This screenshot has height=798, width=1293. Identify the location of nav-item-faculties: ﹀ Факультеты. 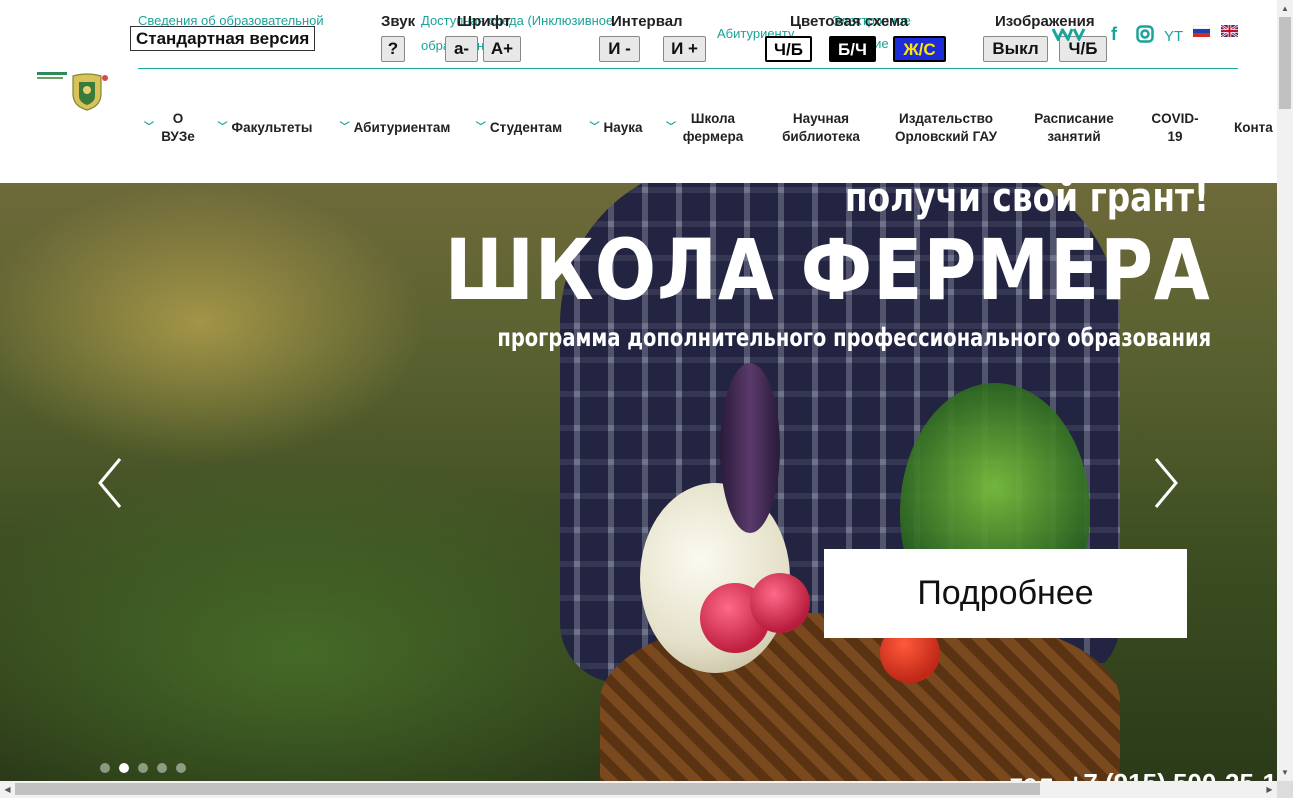
(265, 128).